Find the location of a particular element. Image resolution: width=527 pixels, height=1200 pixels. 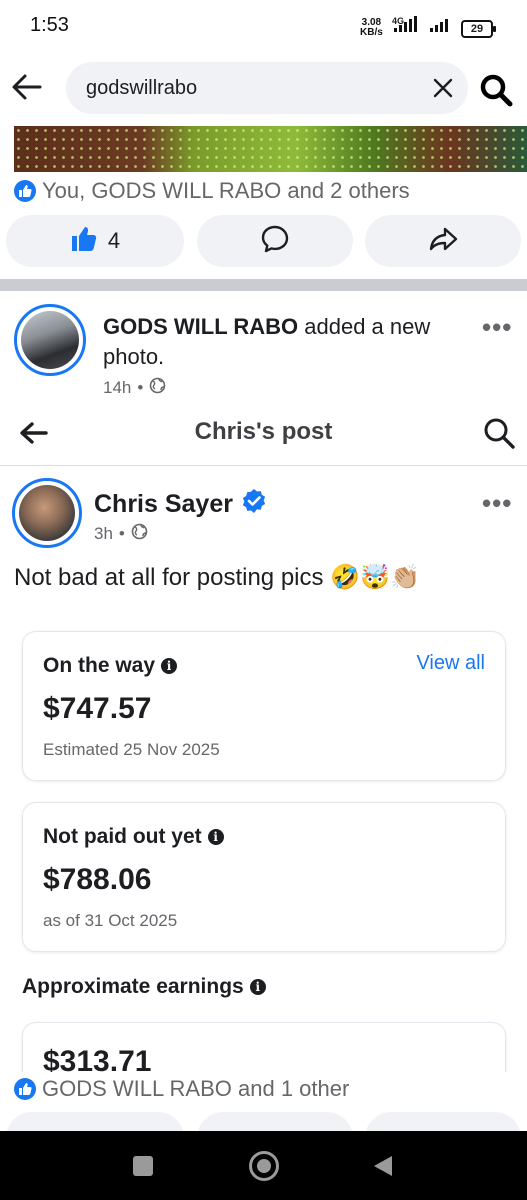

status-bar: 1:53 3.08 KB/s 4G 29 is located at coordinates (263, 28).